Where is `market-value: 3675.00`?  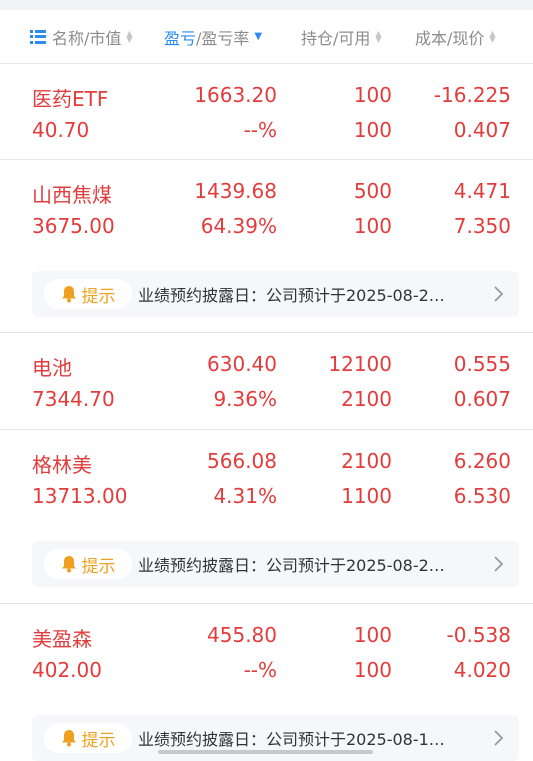 market-value: 3675.00 is located at coordinates (73, 226).